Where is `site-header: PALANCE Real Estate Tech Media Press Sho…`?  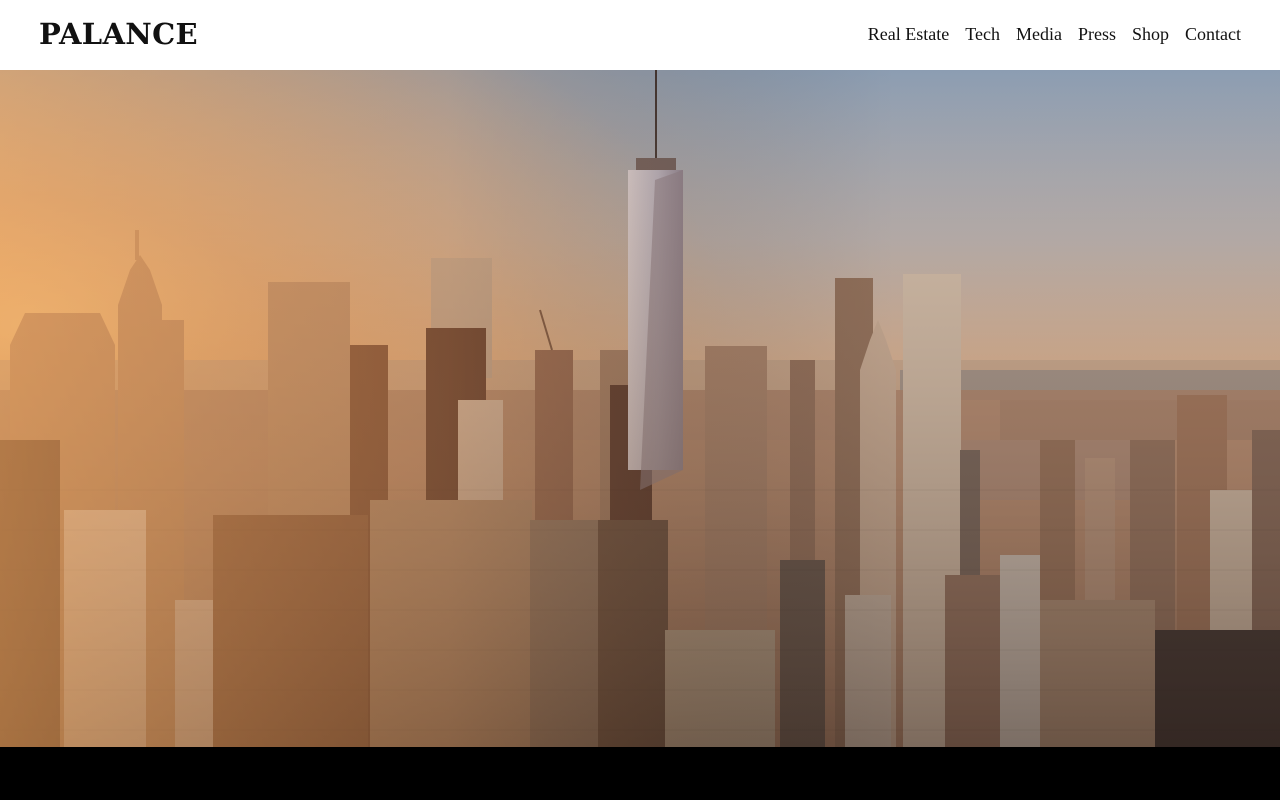 site-header: PALANCE Real Estate Tech Media Press Sho… is located at coordinates (640, 35).